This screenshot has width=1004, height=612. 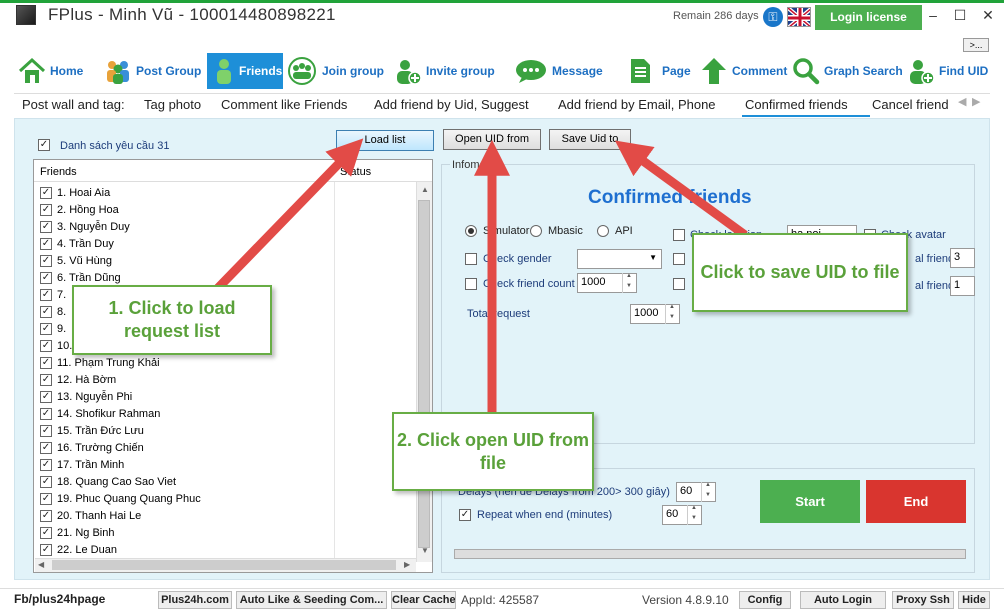 I want to click on column-friends: Friends, so click(x=58, y=172).